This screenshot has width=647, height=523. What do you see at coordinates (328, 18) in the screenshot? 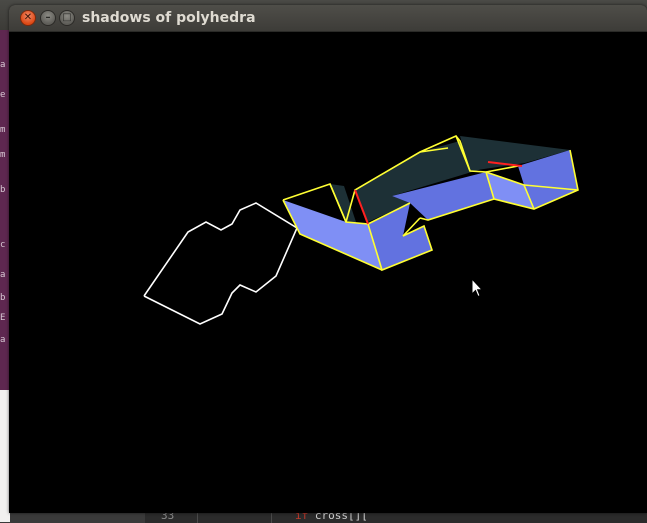
I see `window-titlebar: ✕ – □ shadows of polyhedra` at bounding box center [328, 18].